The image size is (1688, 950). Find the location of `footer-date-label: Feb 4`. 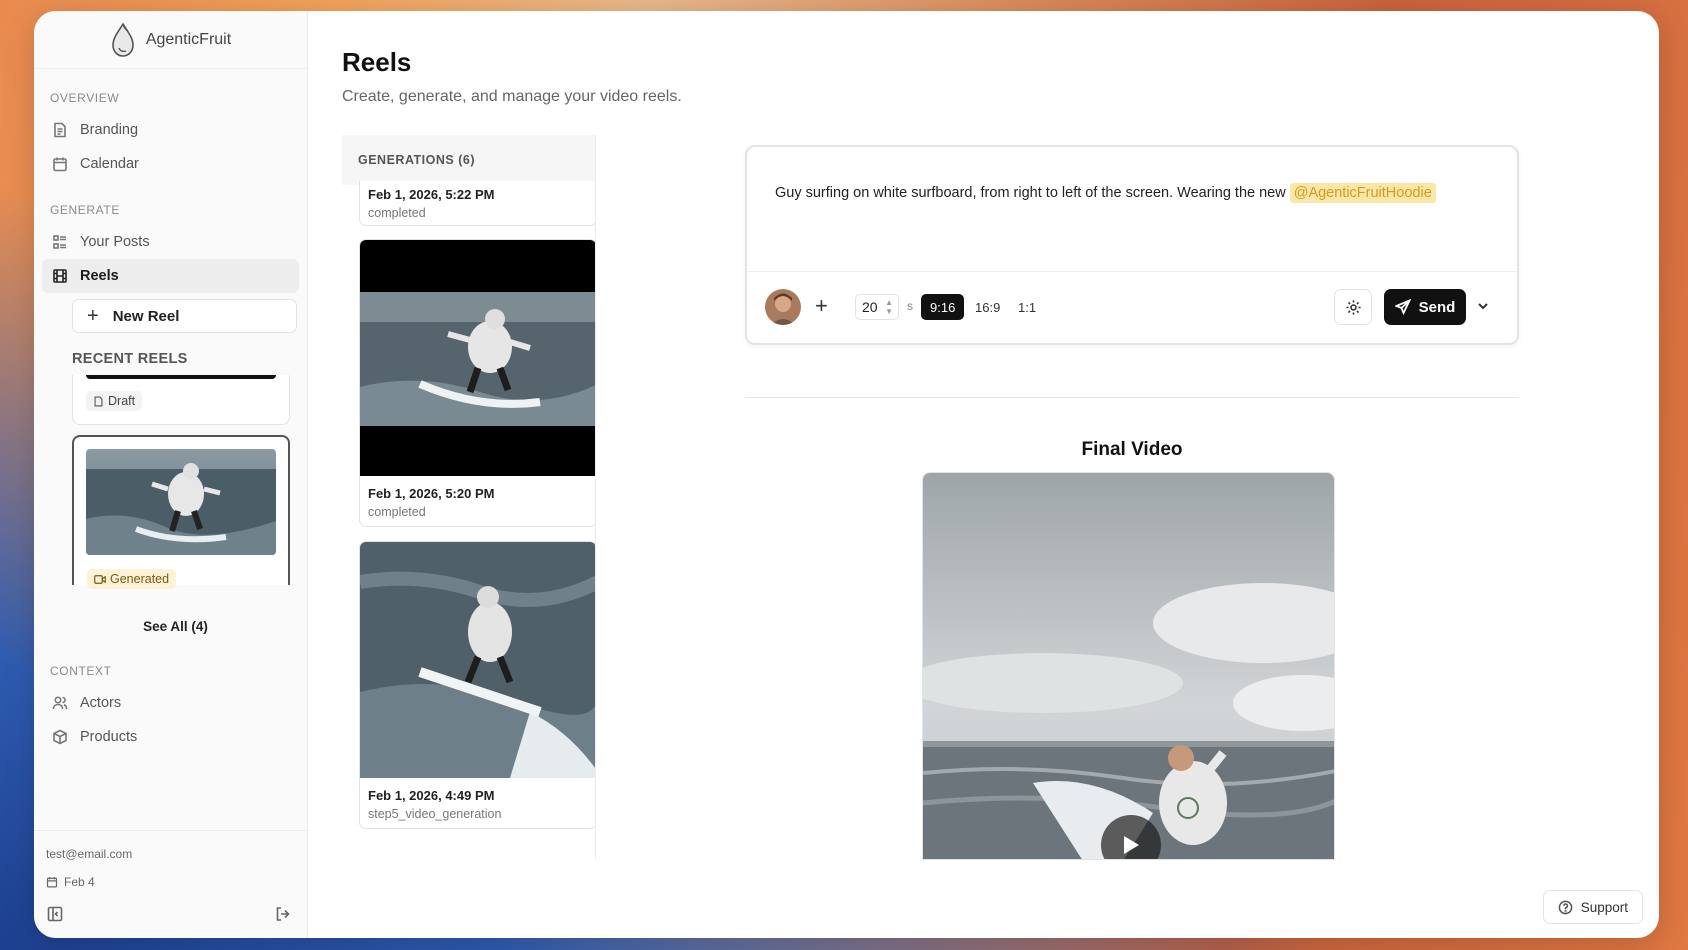

footer-date-label: Feb 4 is located at coordinates (79, 882).